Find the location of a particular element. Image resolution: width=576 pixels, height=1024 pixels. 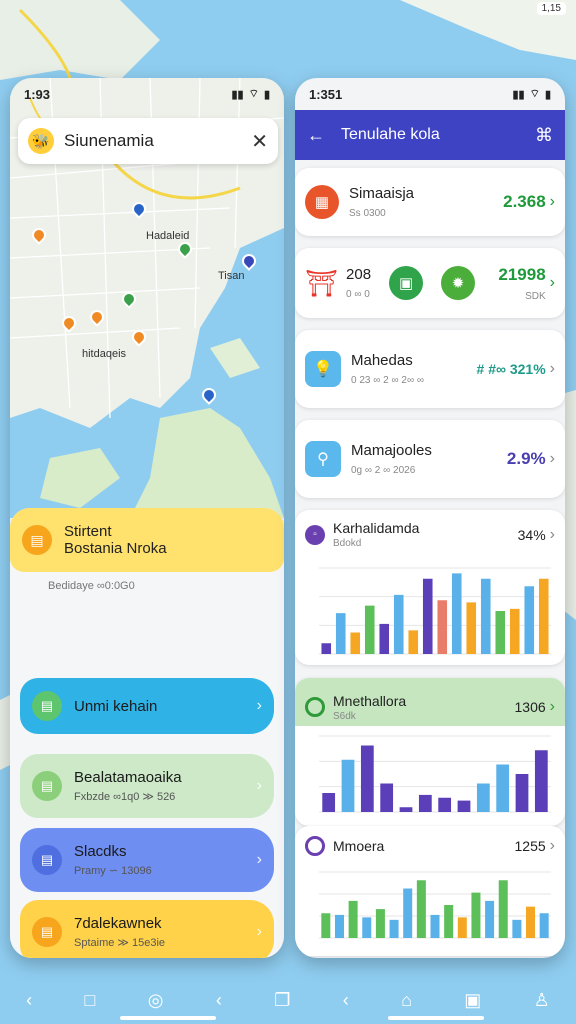

list-item-subtitle: Pramy ∽ 13096 is located at coordinates (113, 871).